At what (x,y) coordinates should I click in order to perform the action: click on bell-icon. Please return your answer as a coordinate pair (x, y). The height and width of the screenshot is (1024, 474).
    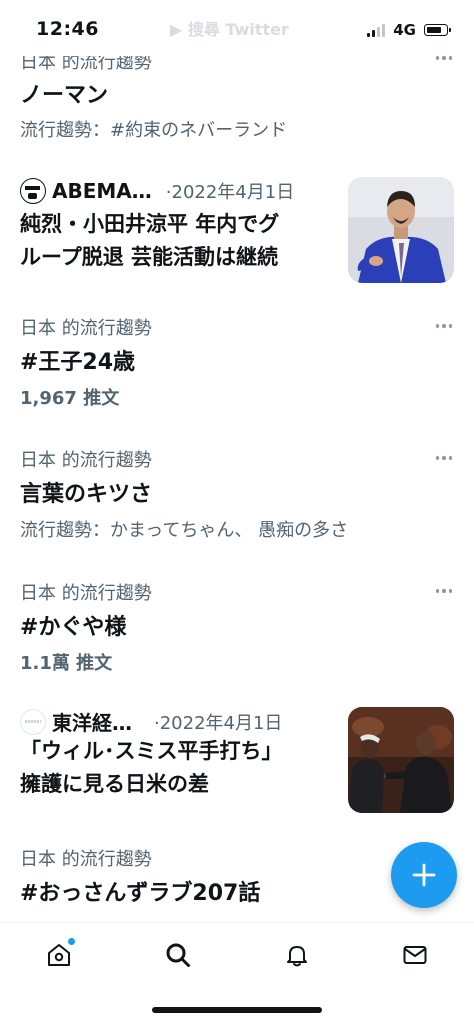
    Looking at the image, I should click on (297, 956).